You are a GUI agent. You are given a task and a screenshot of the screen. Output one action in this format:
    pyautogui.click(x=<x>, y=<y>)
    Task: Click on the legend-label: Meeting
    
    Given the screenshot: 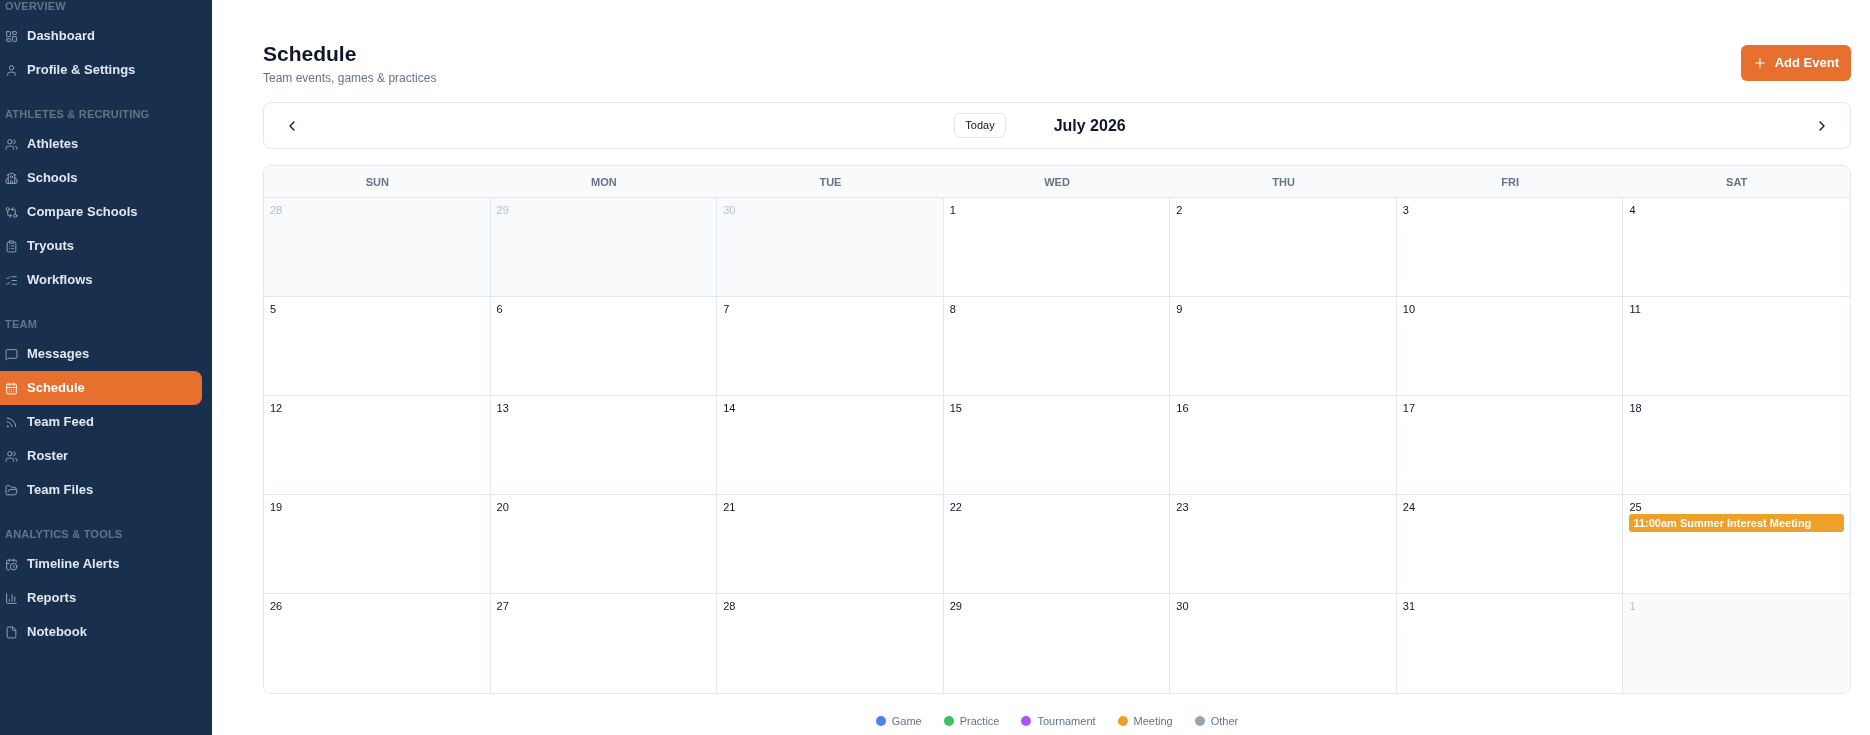 What is the action you would take?
    pyautogui.click(x=1153, y=721)
    